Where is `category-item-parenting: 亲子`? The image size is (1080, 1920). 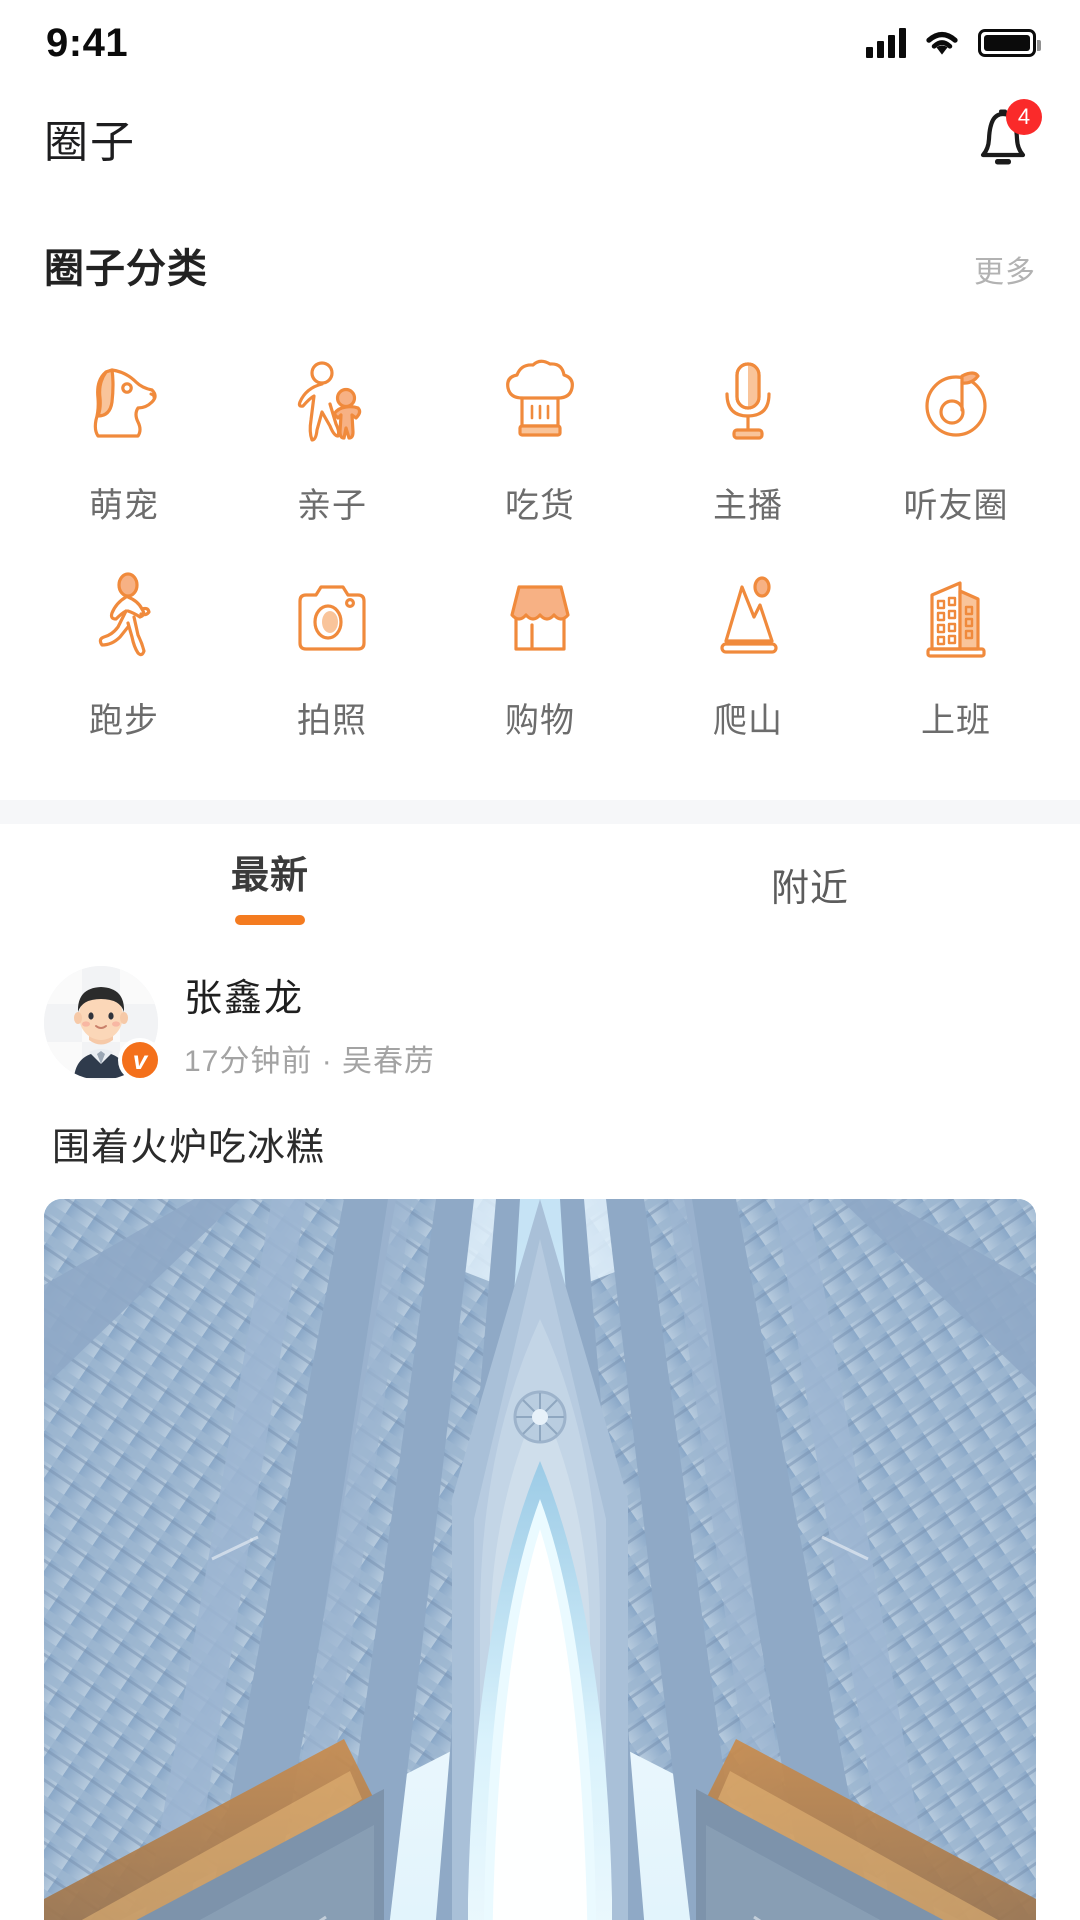 category-item-parenting: 亲子 is located at coordinates (332, 437).